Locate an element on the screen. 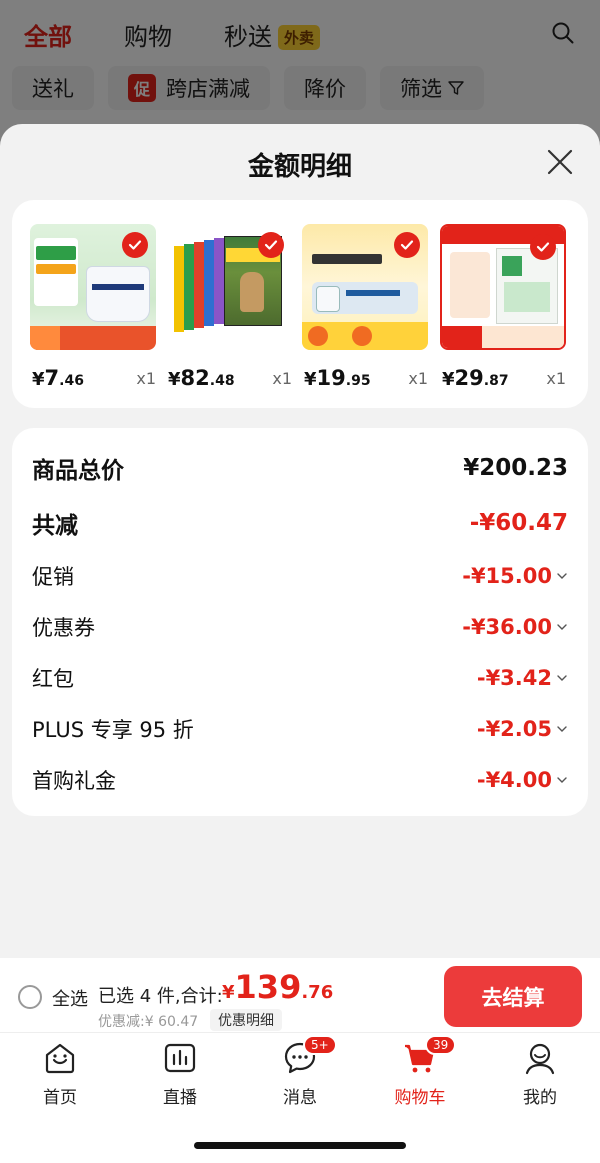  close-icon is located at coordinates (560, 162).